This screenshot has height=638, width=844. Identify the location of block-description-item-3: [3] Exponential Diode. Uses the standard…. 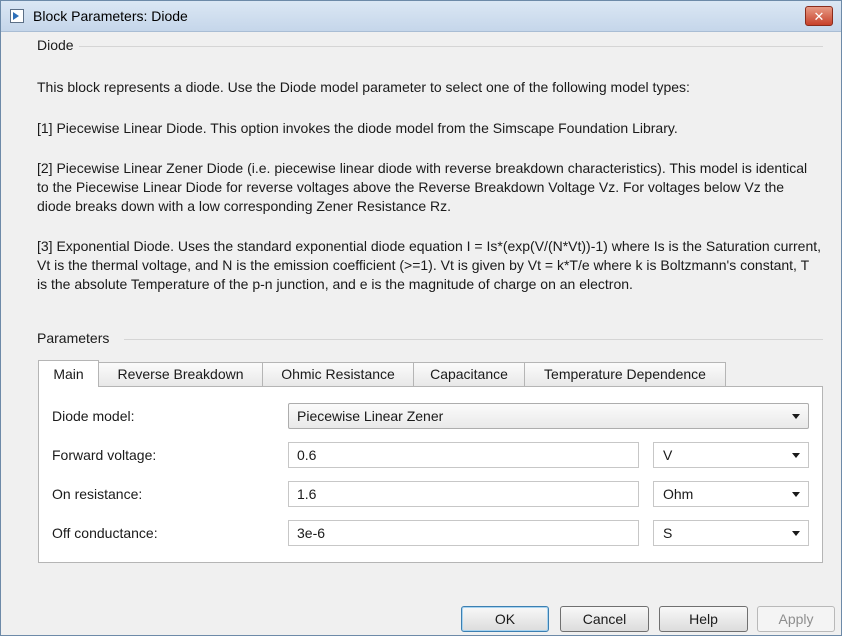
(429, 265).